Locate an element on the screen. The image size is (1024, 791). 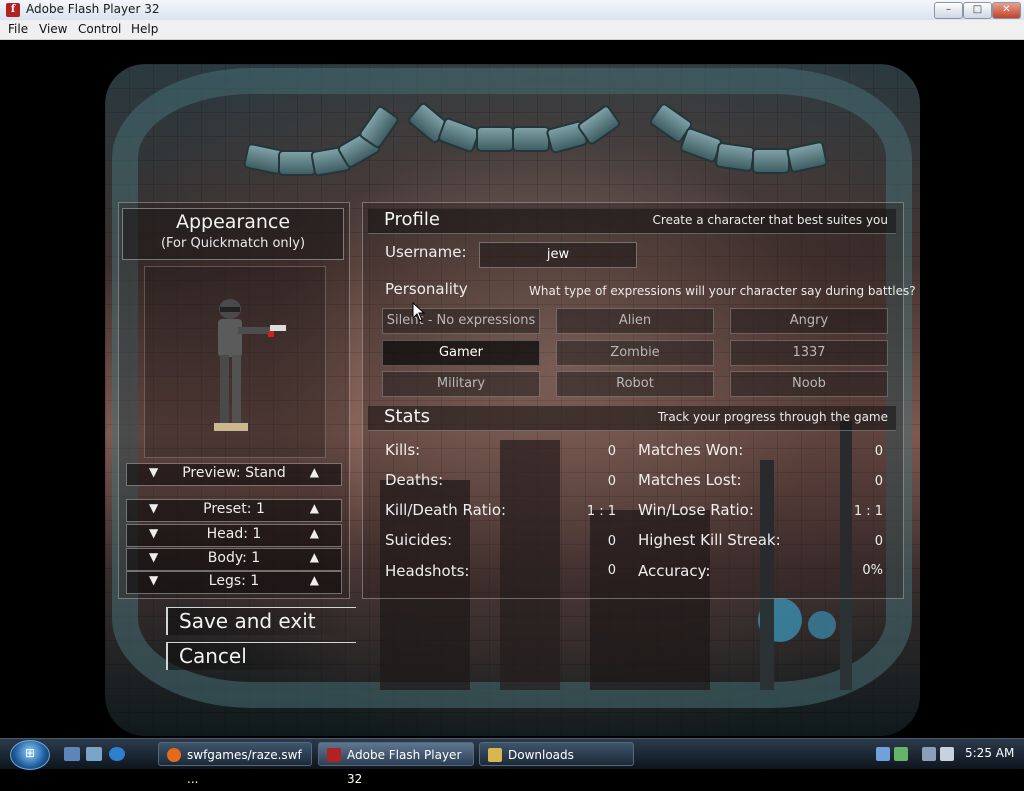
personality-1337: 1337 is located at coordinates (809, 353).